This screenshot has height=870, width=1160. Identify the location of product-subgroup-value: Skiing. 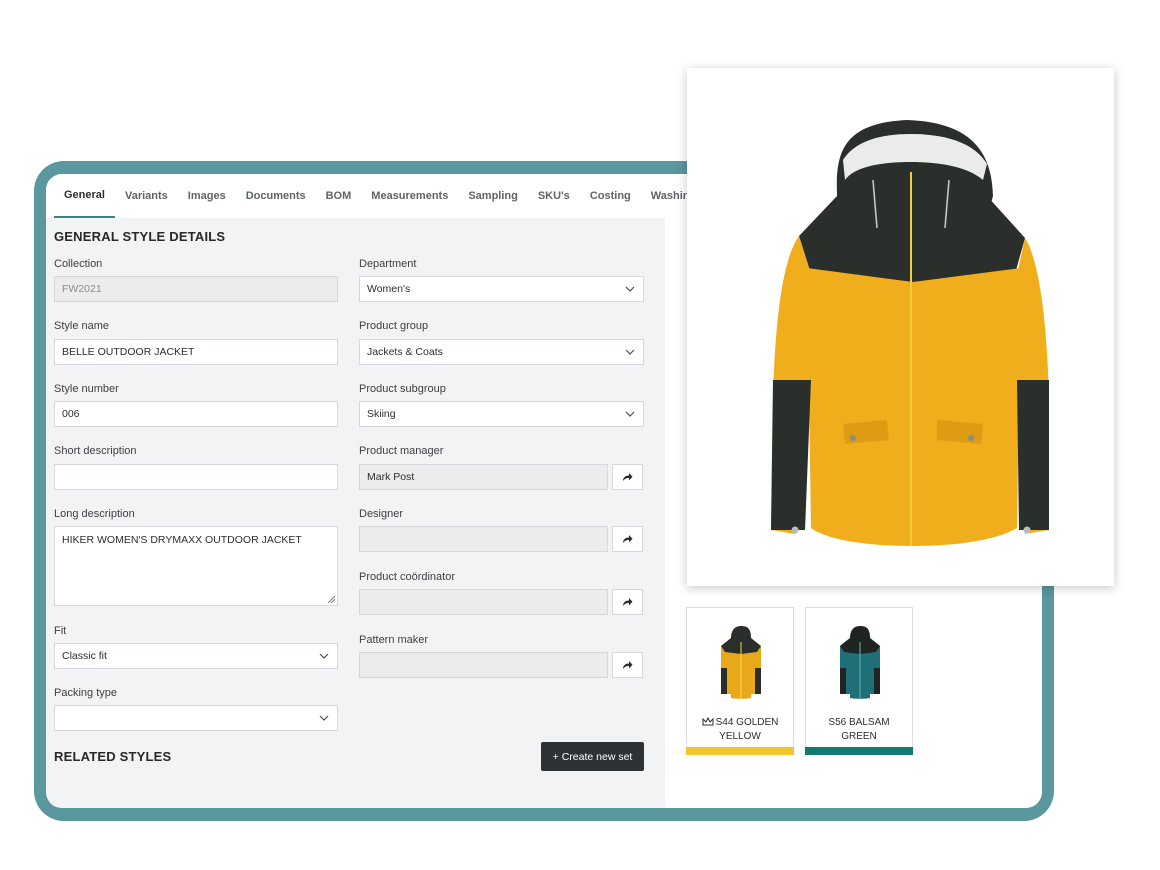
(381, 414).